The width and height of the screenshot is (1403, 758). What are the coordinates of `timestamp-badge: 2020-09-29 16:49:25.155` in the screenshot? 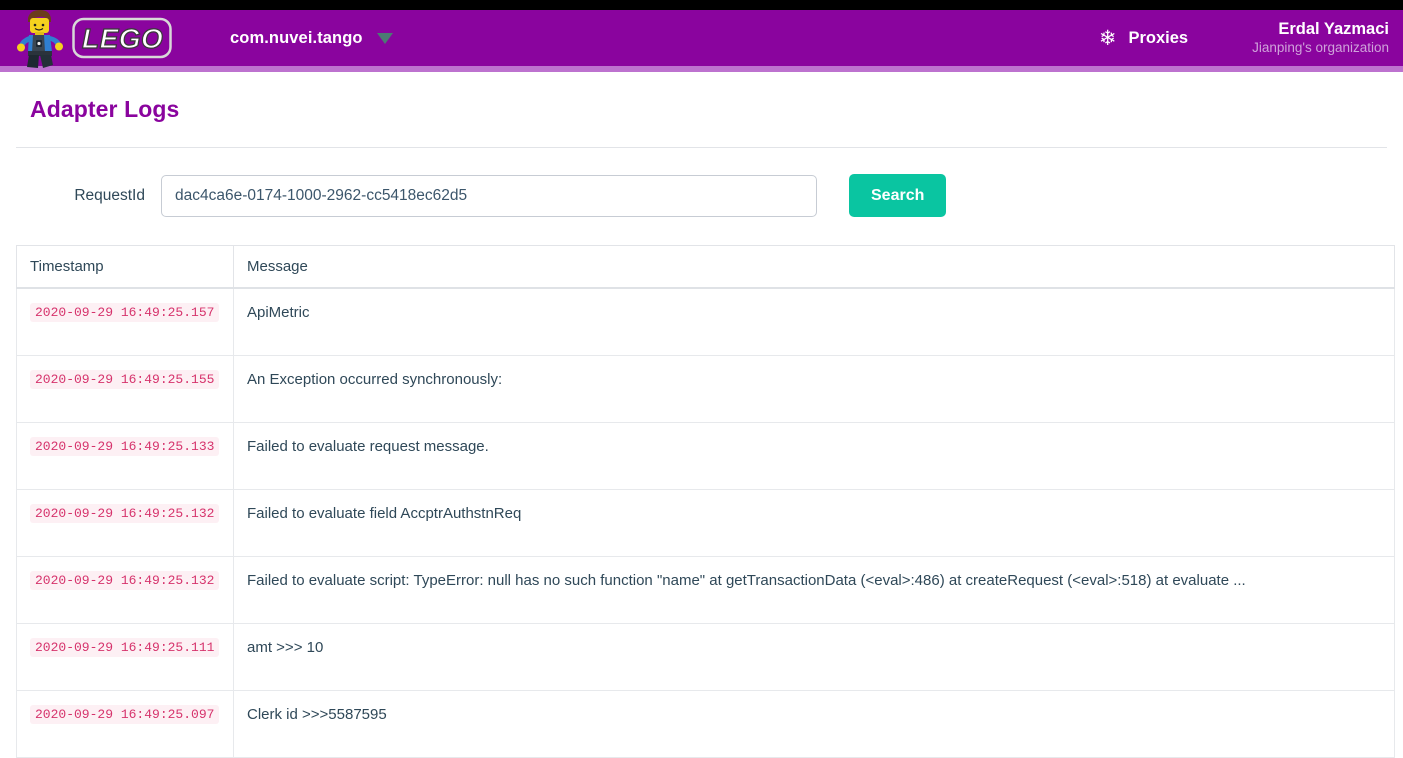 It's located at (125, 379).